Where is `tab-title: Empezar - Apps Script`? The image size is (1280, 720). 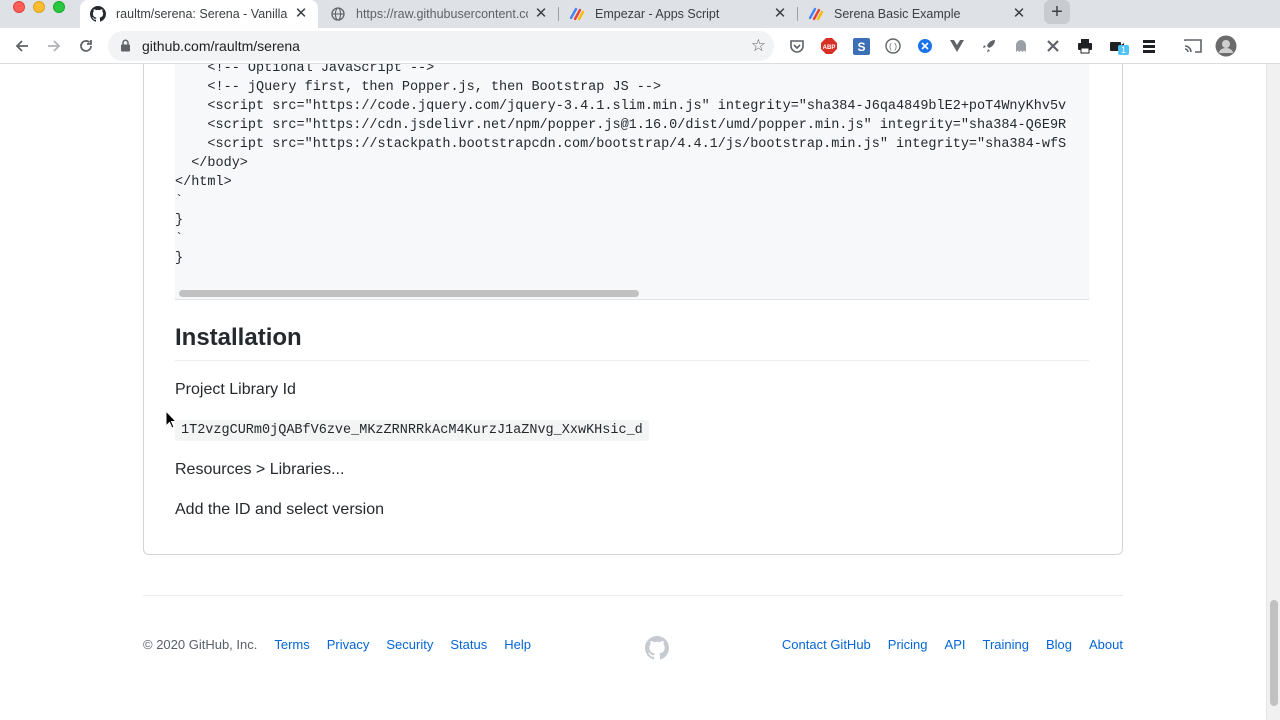 tab-title: Empezar - Apps Script is located at coordinates (657, 14).